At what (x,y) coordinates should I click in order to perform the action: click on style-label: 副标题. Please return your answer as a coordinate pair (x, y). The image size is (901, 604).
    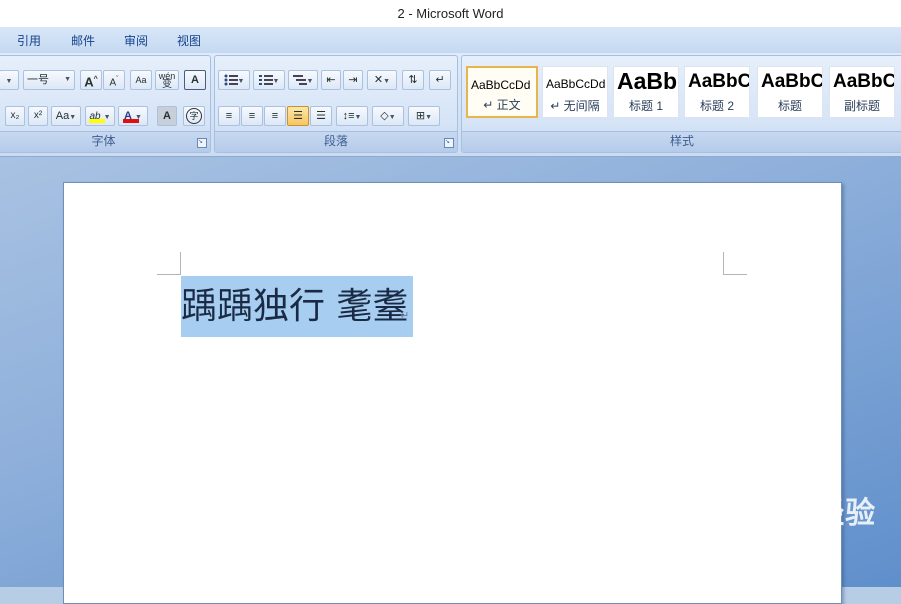
    Looking at the image, I should click on (861, 106).